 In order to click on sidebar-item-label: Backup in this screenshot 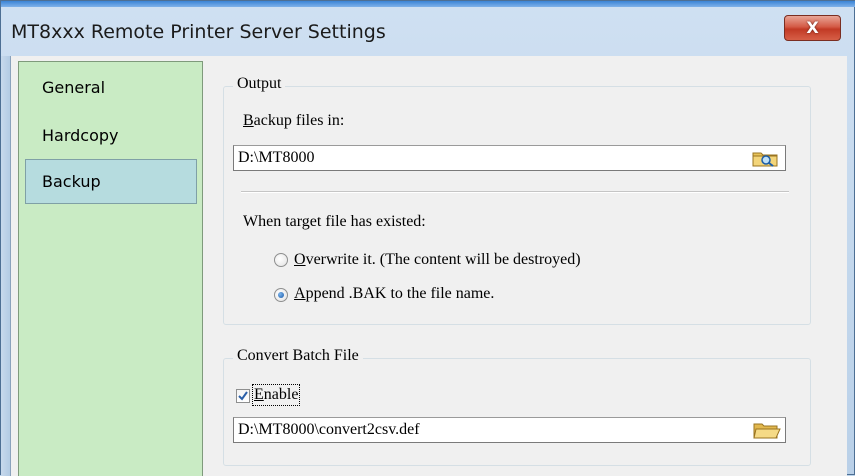, I will do `click(71, 181)`.